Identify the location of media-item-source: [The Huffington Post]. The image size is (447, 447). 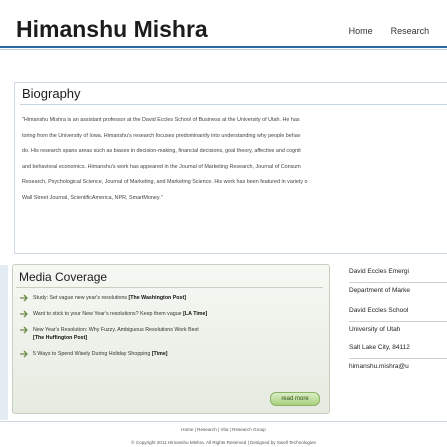
(60, 338).